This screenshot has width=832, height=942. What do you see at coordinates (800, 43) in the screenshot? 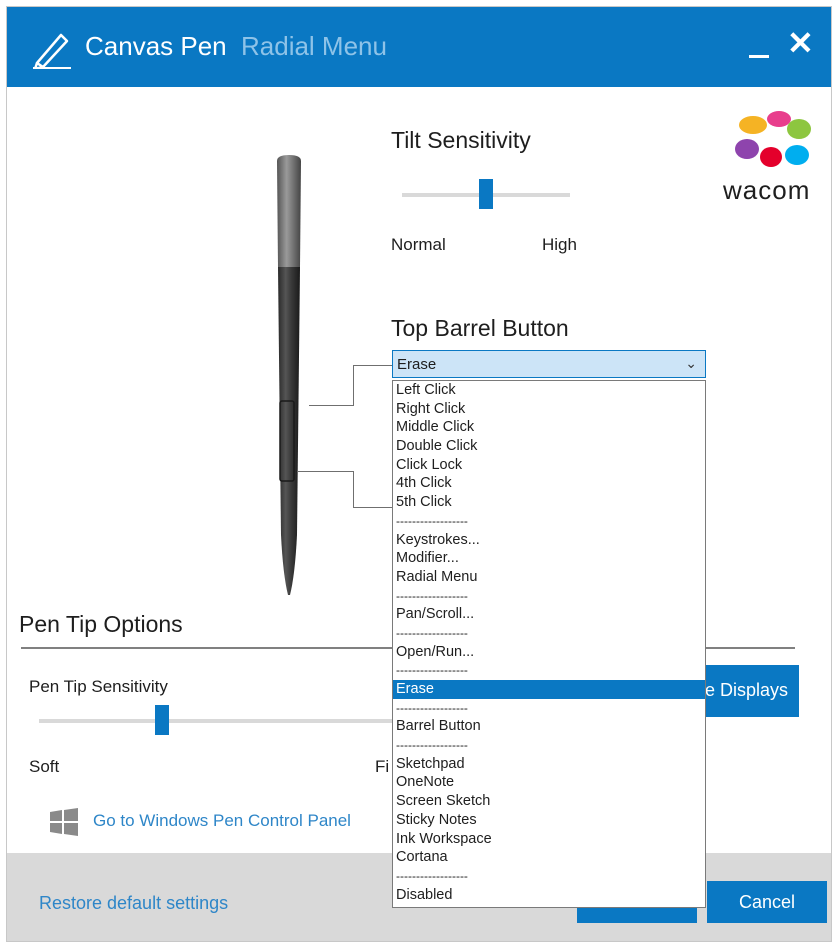
I see `close-button: ✕` at bounding box center [800, 43].